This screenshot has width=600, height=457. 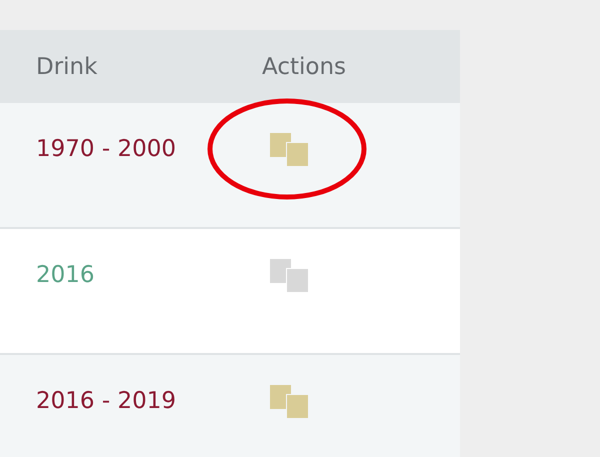 I want to click on drink-text: 2016, so click(x=65, y=275).